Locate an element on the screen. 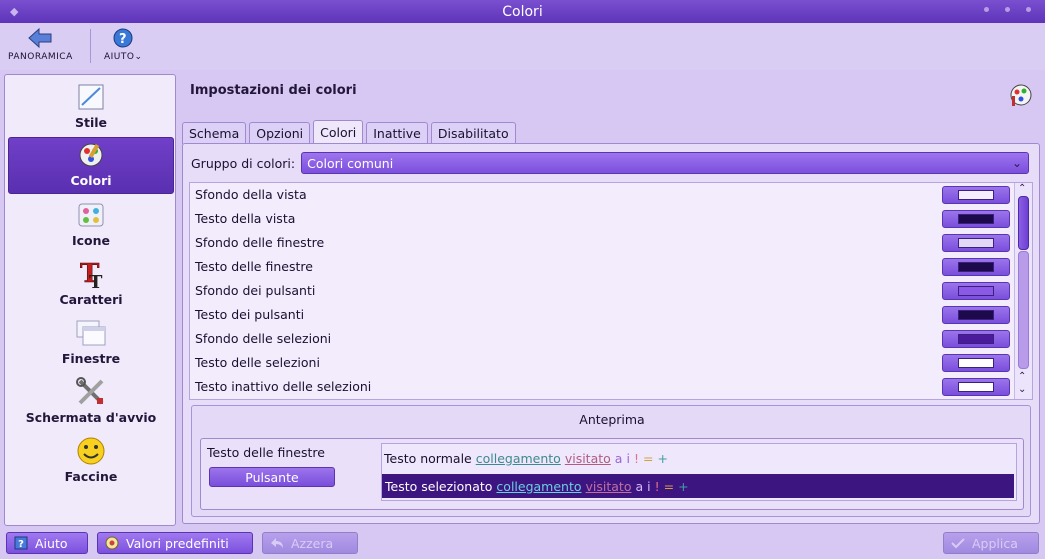  sidebar-item-icons: Icone is located at coordinates (91, 224).